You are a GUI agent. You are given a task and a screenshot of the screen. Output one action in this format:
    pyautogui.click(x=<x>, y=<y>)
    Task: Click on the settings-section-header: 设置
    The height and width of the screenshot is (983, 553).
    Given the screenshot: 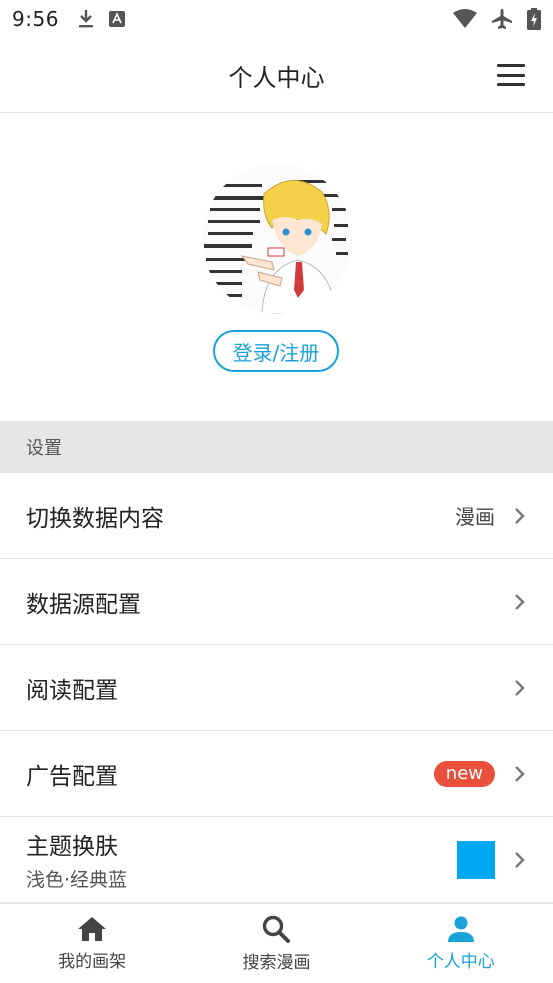 What is the action you would take?
    pyautogui.click(x=276, y=447)
    